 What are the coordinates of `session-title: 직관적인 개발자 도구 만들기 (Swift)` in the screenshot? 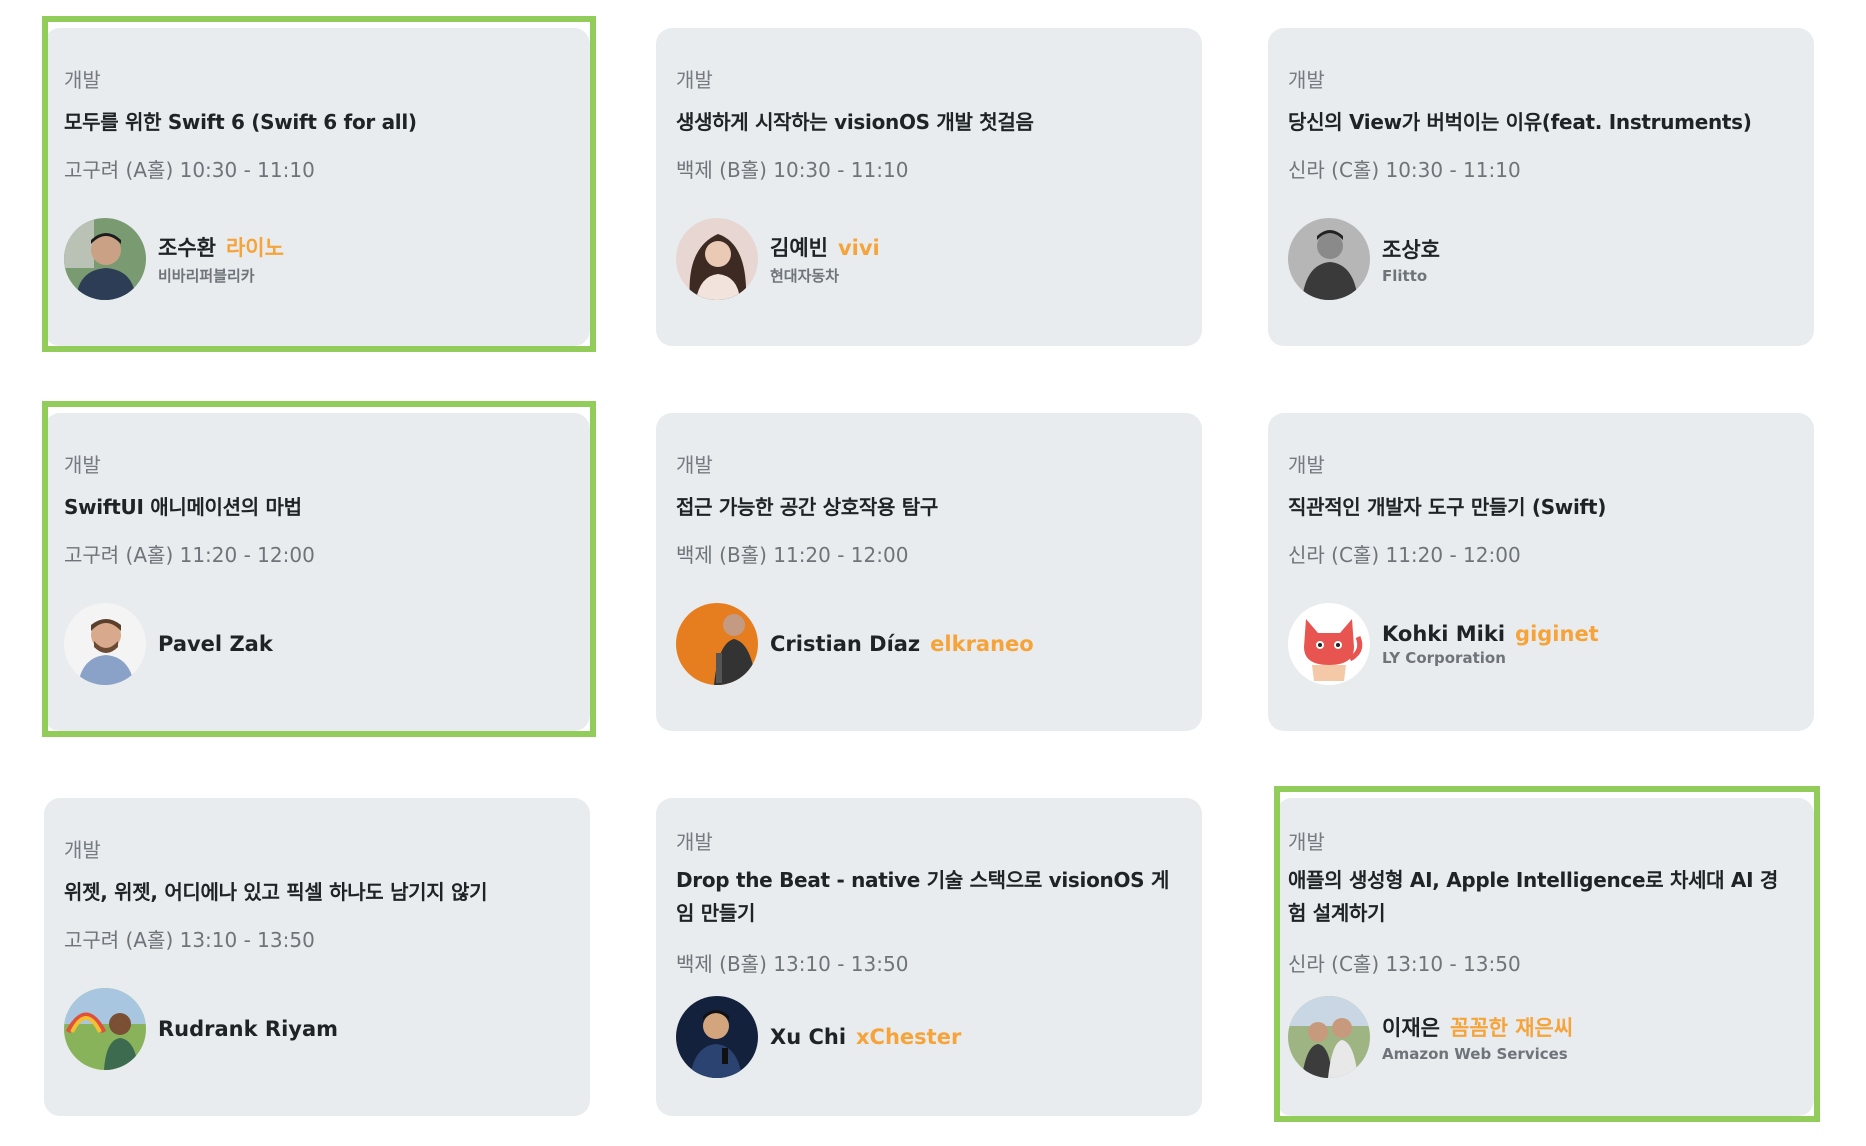 It's located at (1447, 507).